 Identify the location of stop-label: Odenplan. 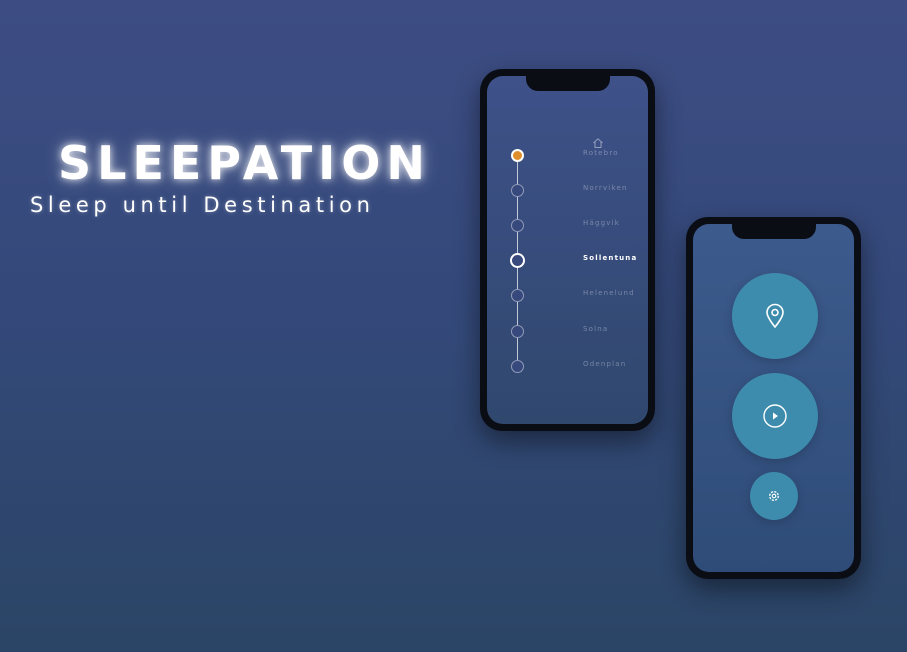
(605, 364).